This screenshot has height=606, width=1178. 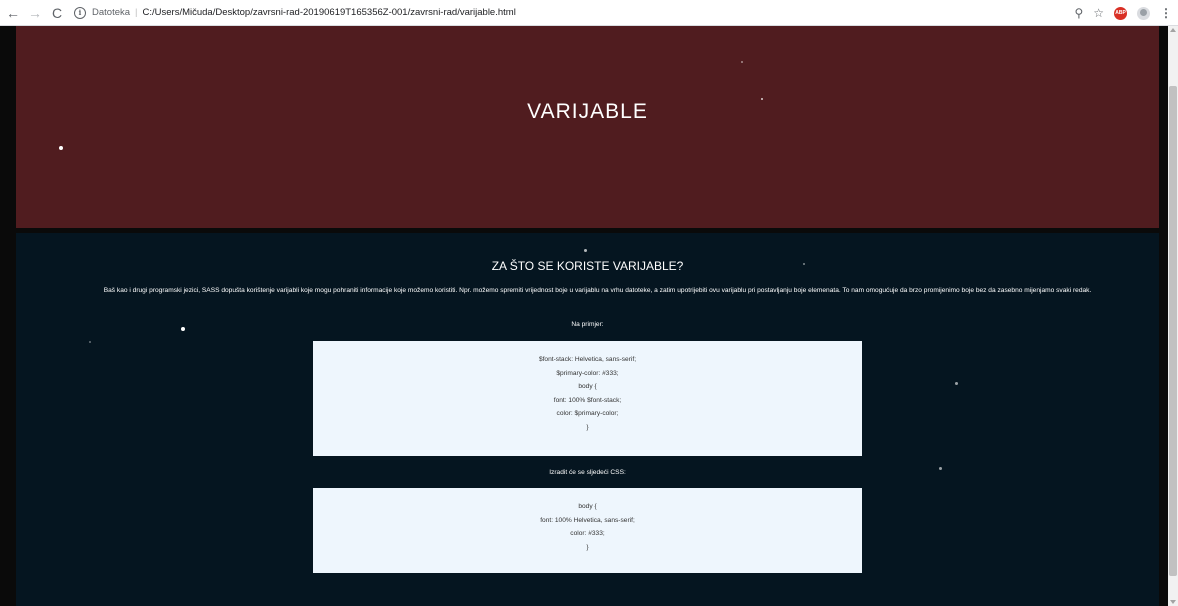 I want to click on code-line: font: 100% $font-stack;, so click(x=587, y=400).